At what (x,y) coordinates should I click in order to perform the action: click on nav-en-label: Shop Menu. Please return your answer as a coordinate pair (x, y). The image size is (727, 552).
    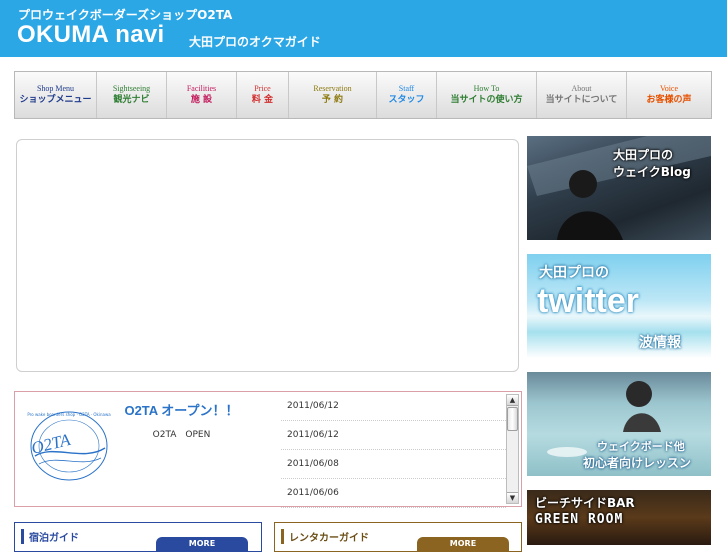
    Looking at the image, I should click on (55, 88).